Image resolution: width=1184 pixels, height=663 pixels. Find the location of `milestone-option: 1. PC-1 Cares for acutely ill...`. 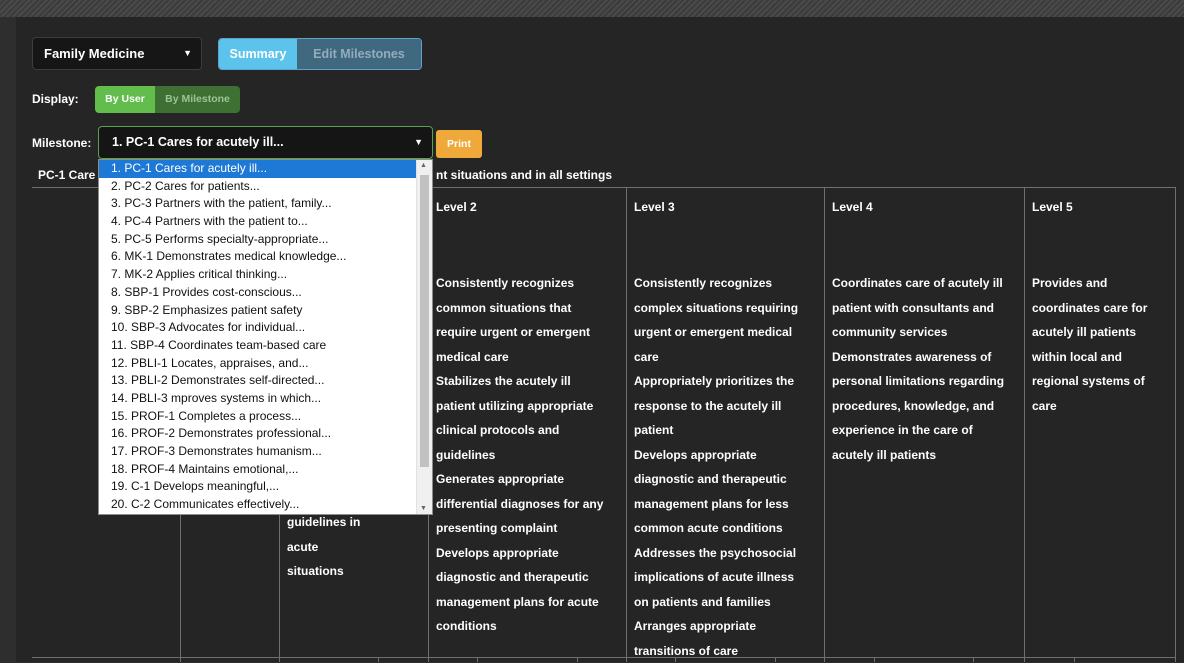

milestone-option: 1. PC-1 Cares for acutely ill... is located at coordinates (258, 169).